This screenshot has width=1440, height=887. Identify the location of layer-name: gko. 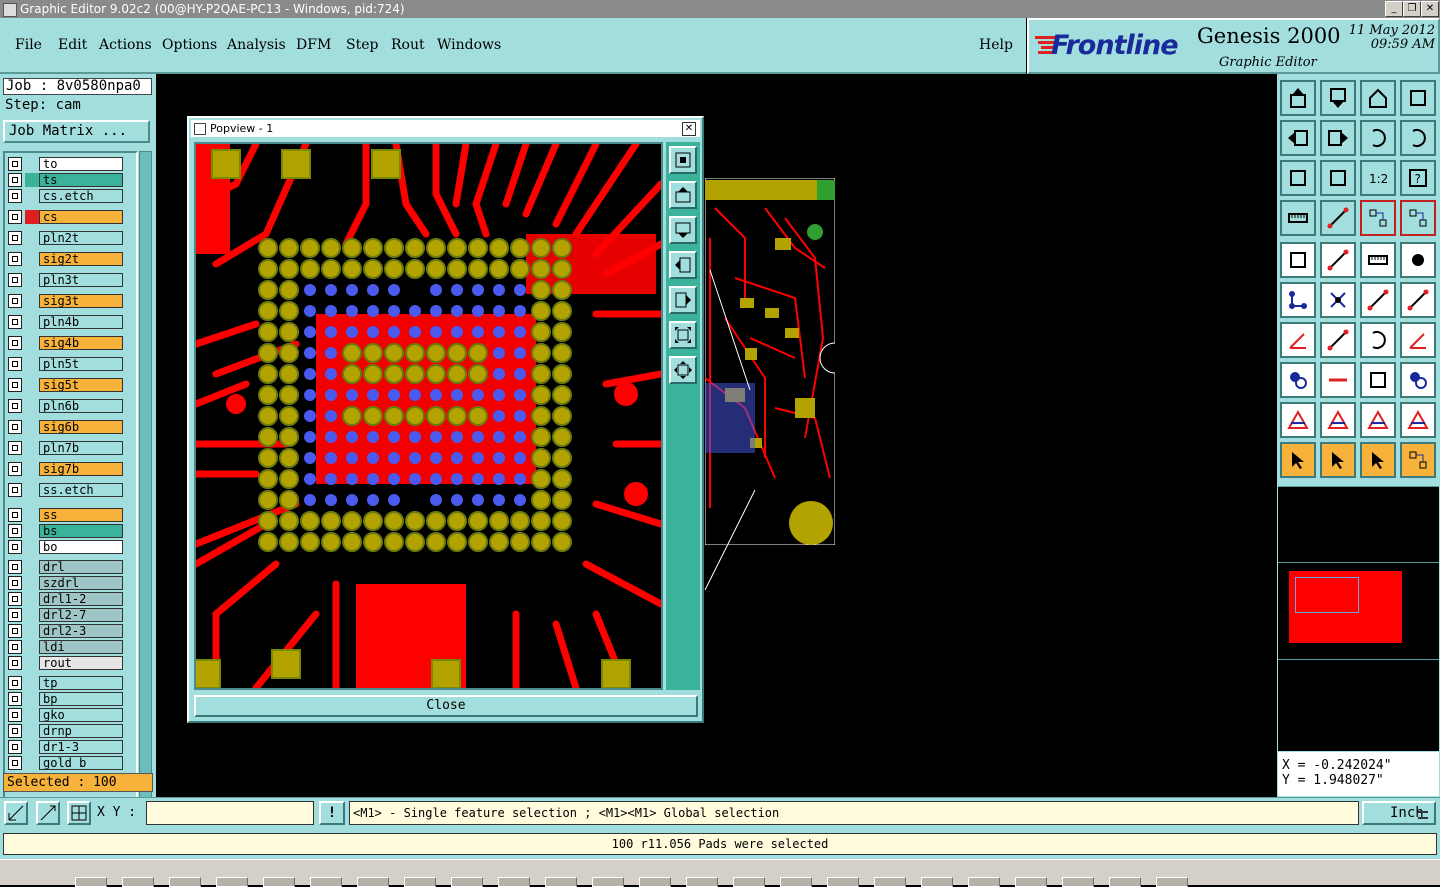
(81, 715).